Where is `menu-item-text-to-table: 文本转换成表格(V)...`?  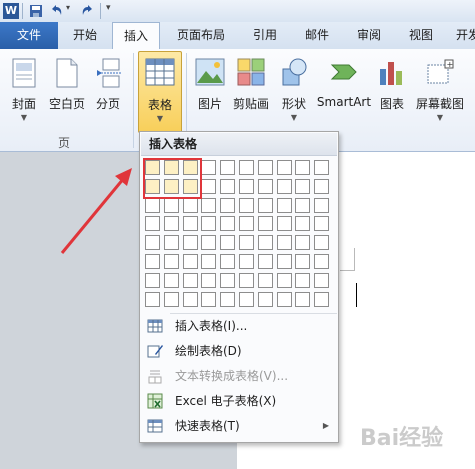 menu-item-text-to-table: 文本转换成表格(V)... is located at coordinates (239, 376).